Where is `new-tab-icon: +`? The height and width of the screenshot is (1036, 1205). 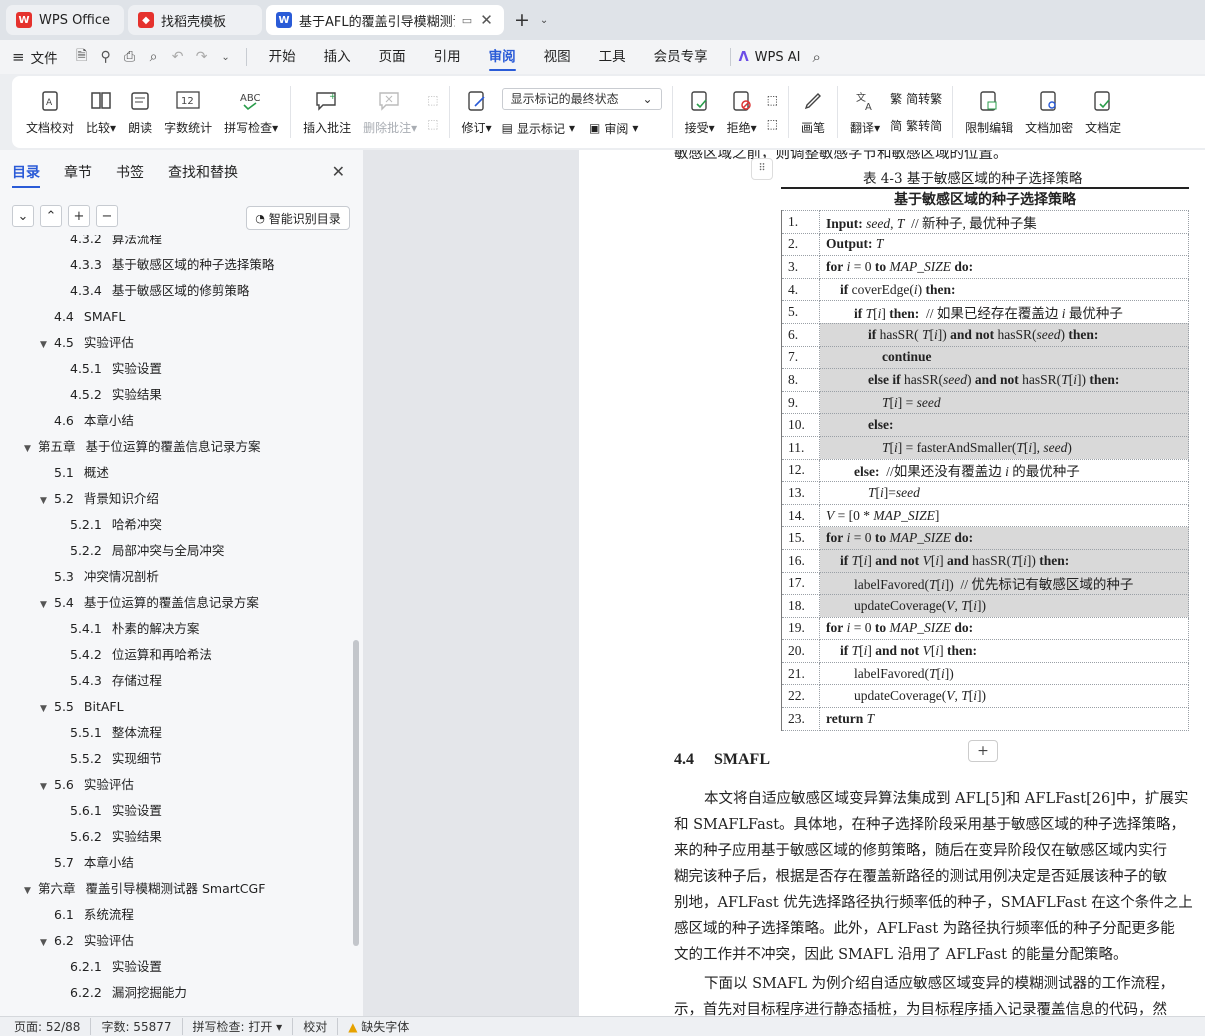
new-tab-icon: + is located at coordinates (522, 20).